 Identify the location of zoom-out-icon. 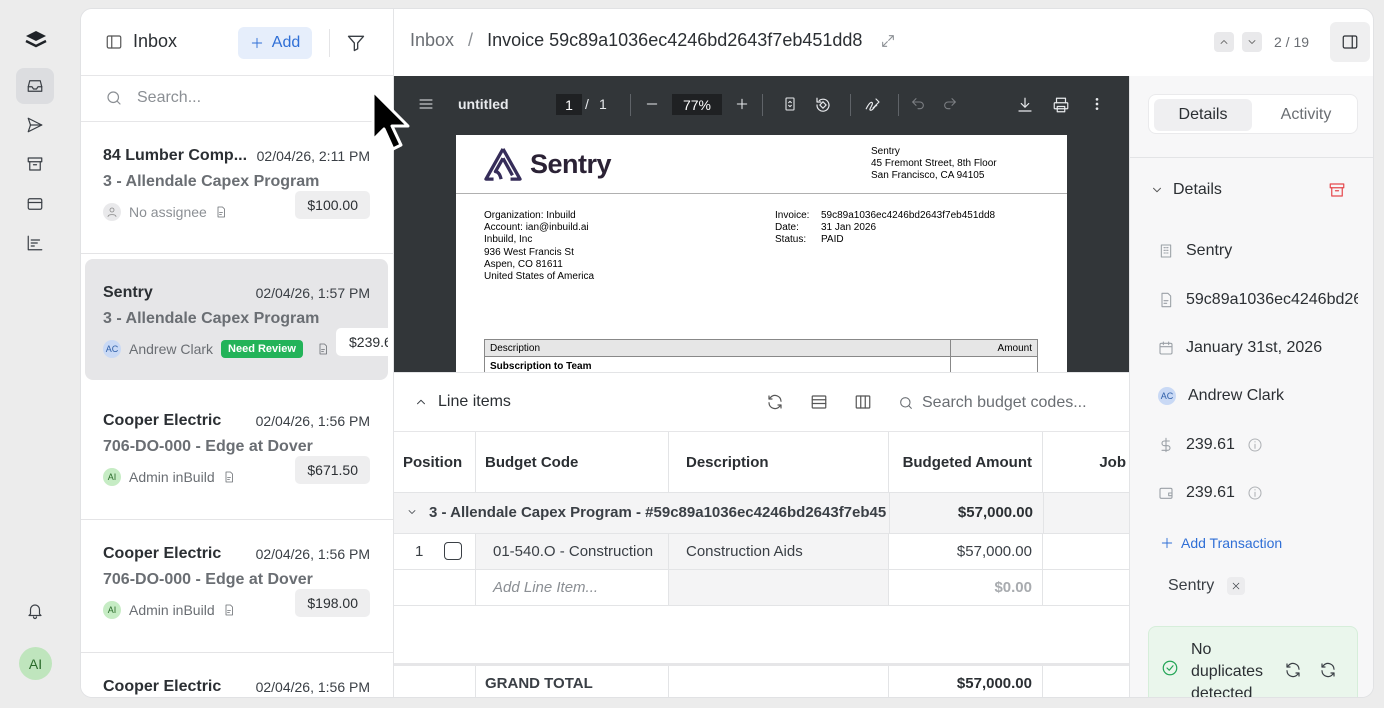
(652, 104).